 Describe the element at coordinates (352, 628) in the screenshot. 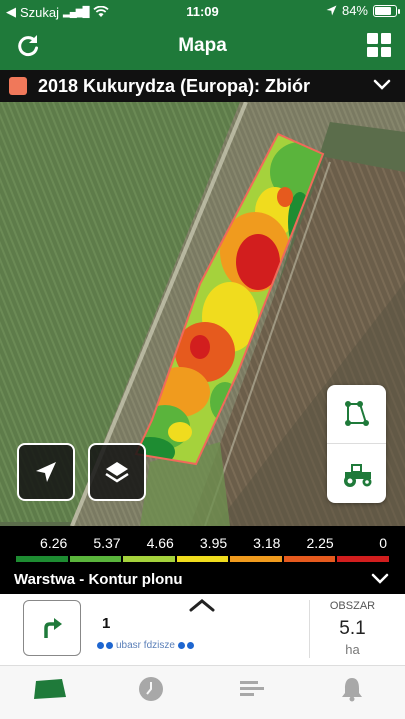

I see `area-value: 5.1` at that location.